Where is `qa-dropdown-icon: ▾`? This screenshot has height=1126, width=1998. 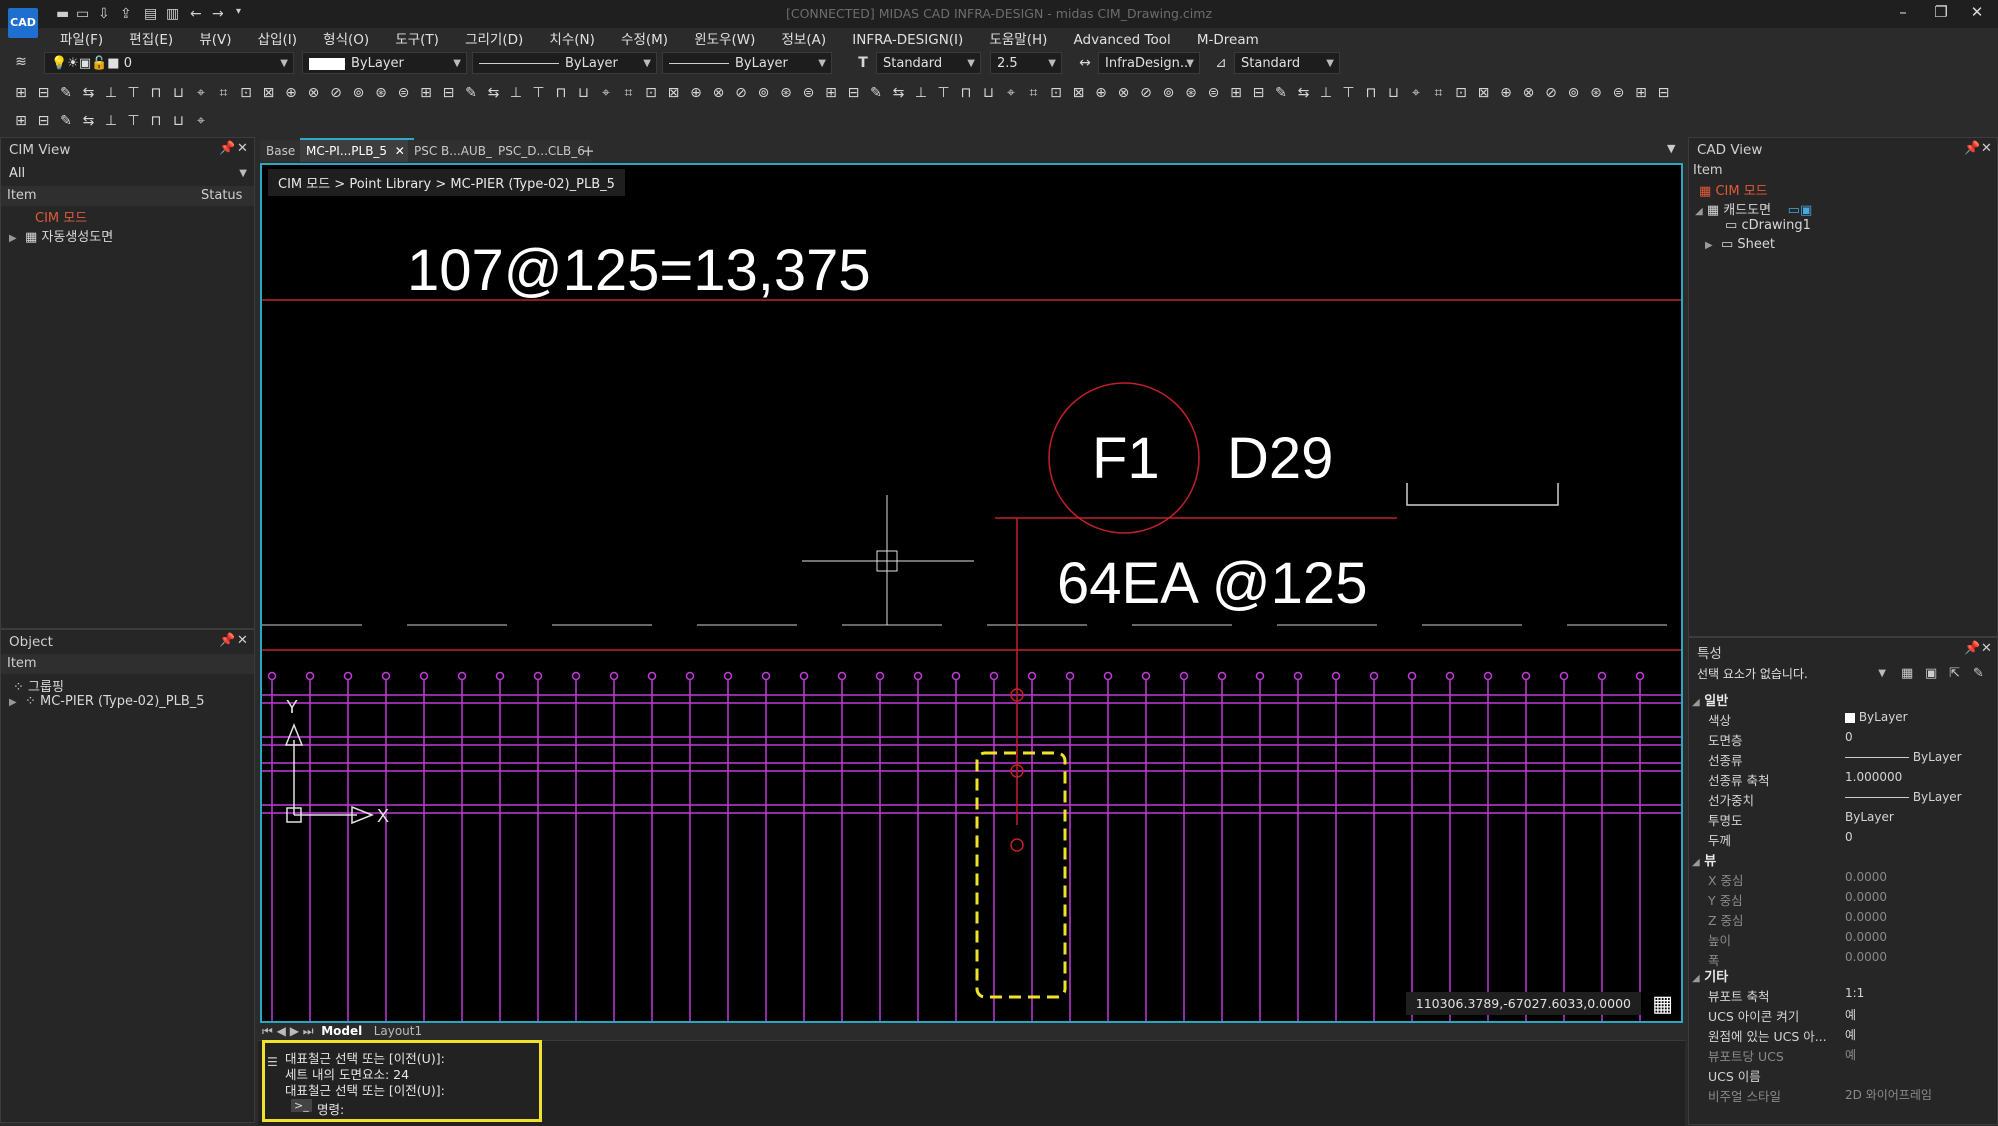
qa-dropdown-icon: ▾ is located at coordinates (238, 11).